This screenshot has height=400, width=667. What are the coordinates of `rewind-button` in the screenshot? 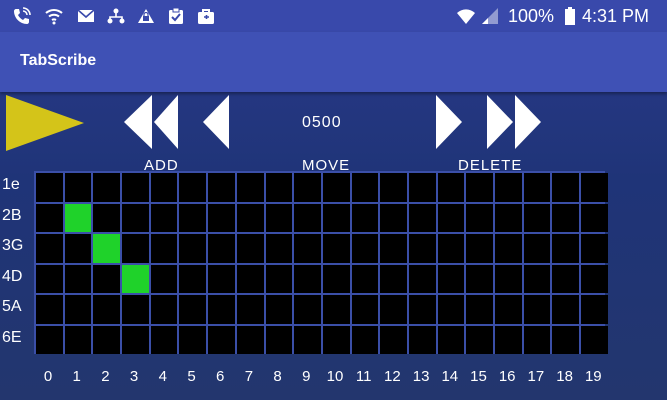 It's located at (152, 122).